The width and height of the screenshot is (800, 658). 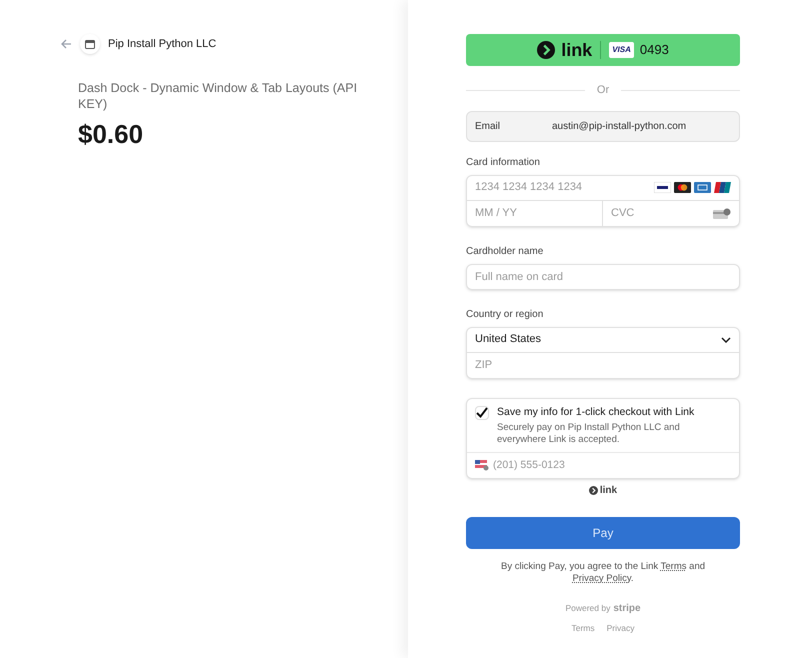 What do you see at coordinates (662, 213) in the screenshot?
I see `cvc-input: CVC` at bounding box center [662, 213].